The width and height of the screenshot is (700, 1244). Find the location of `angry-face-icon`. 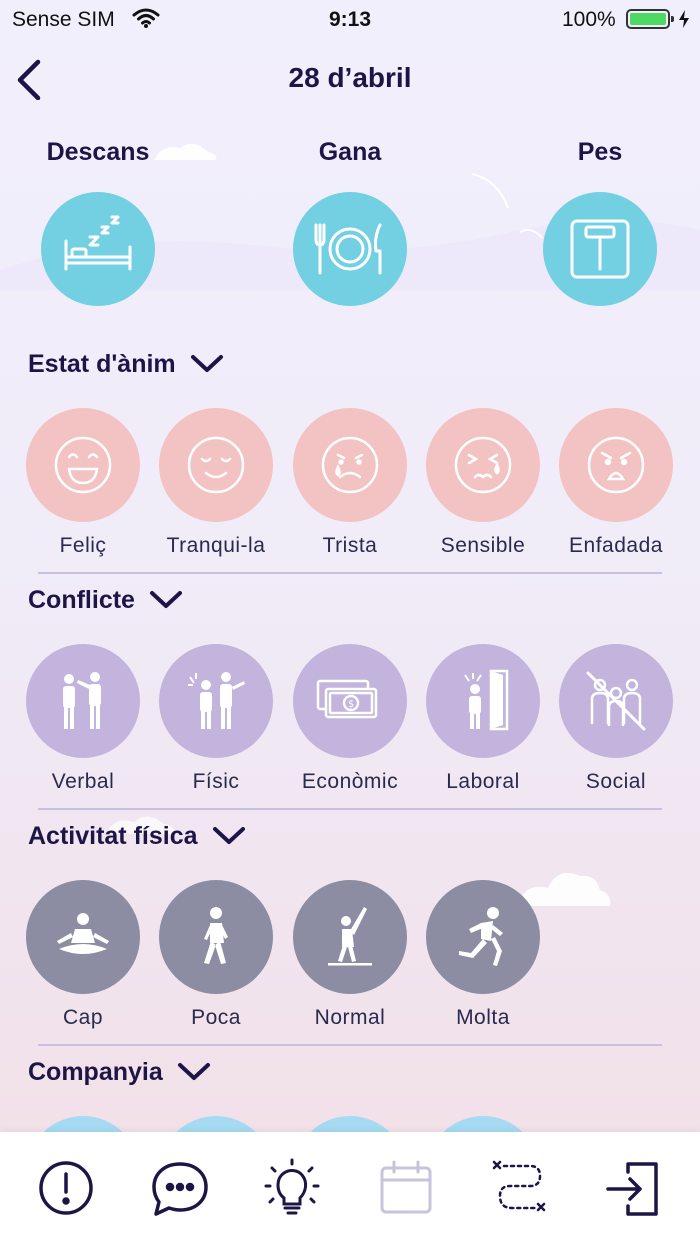

angry-face-icon is located at coordinates (616, 465).